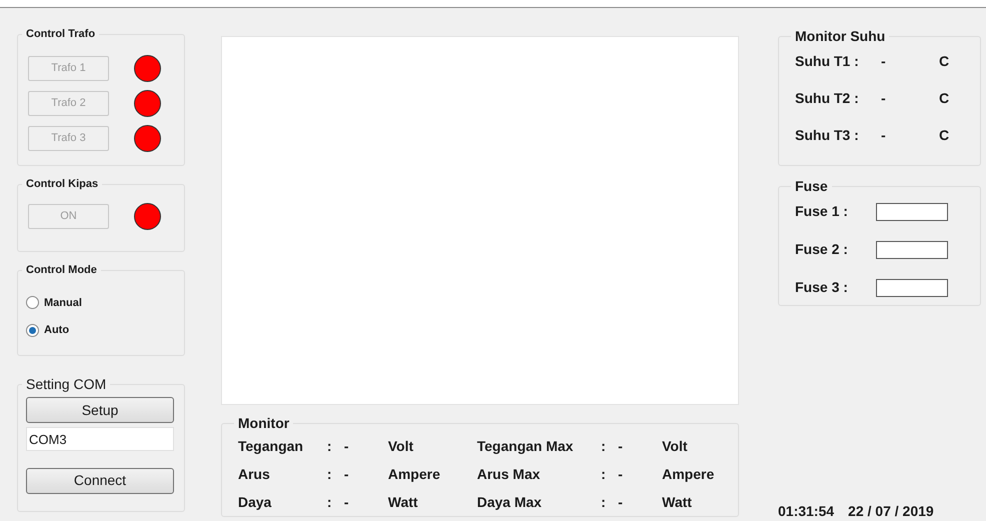 The image size is (986, 521). I want to click on group-title: Control Kipas, so click(62, 184).